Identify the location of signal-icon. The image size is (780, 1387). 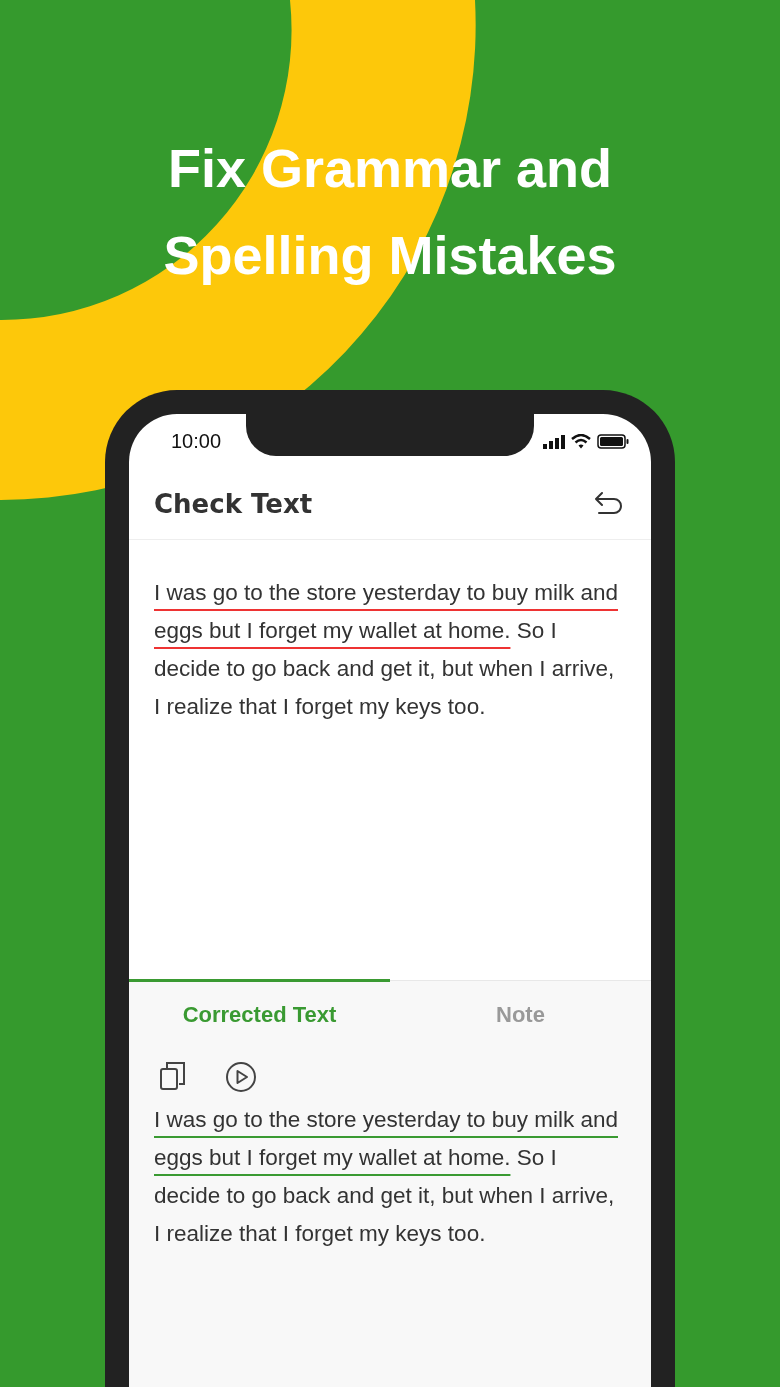
(554, 441).